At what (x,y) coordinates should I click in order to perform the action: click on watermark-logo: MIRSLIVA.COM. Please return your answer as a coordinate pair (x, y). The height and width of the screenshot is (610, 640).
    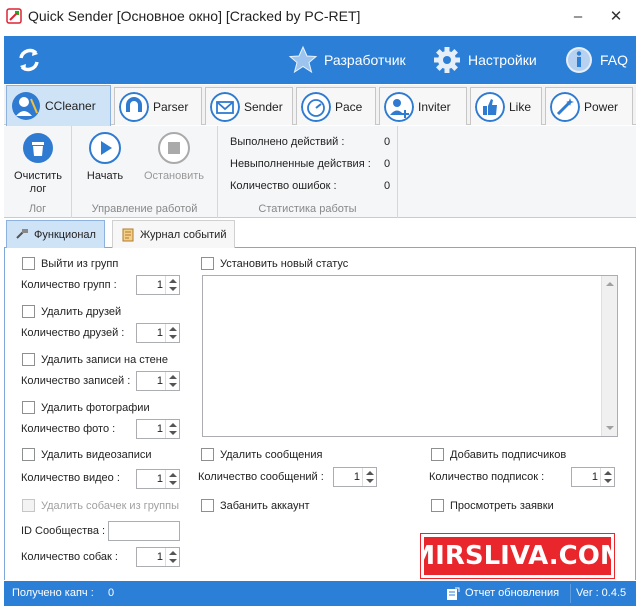
    Looking at the image, I should click on (517, 556).